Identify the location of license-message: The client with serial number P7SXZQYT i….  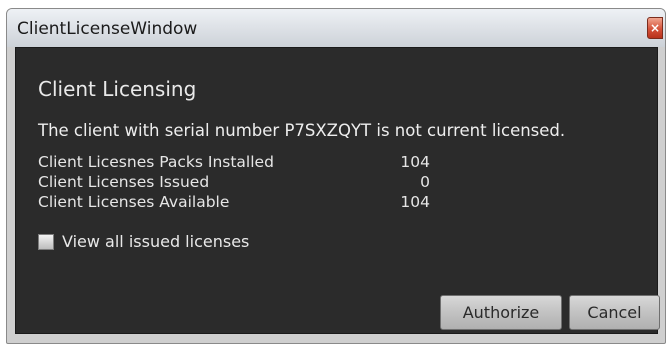
(302, 130).